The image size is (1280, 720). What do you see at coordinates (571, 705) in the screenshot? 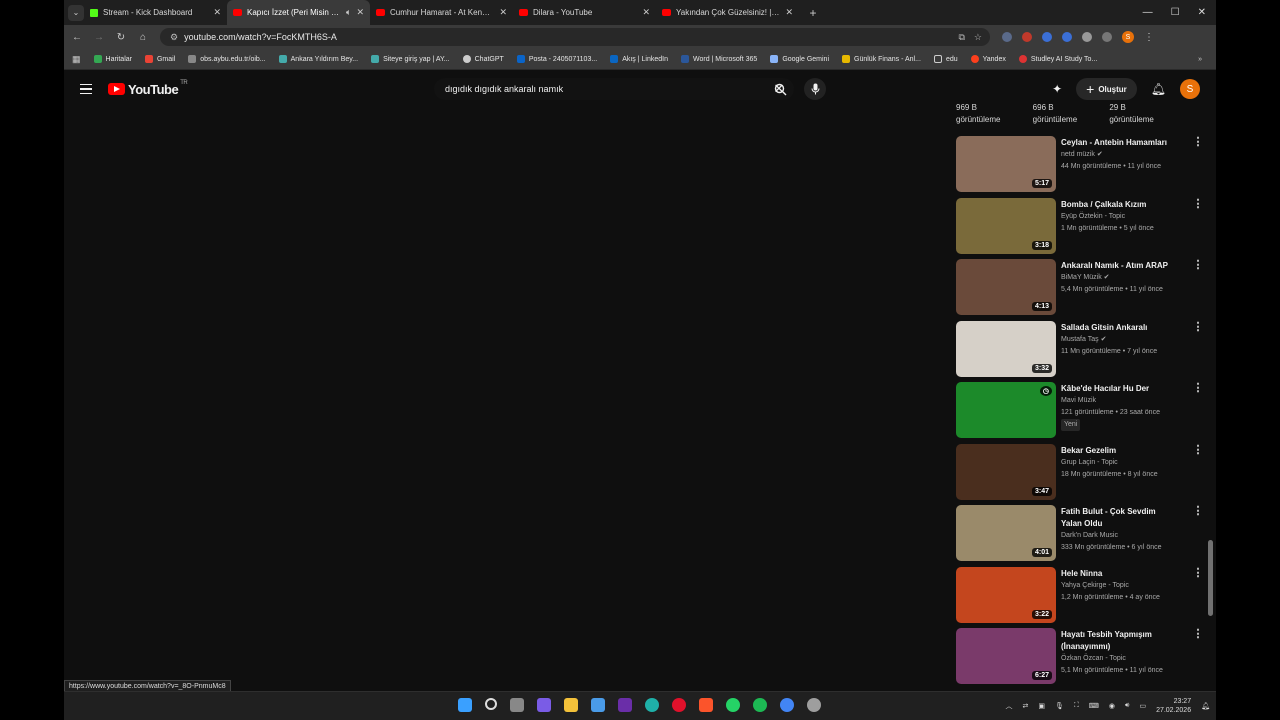
I see `file-explorer-icon` at bounding box center [571, 705].